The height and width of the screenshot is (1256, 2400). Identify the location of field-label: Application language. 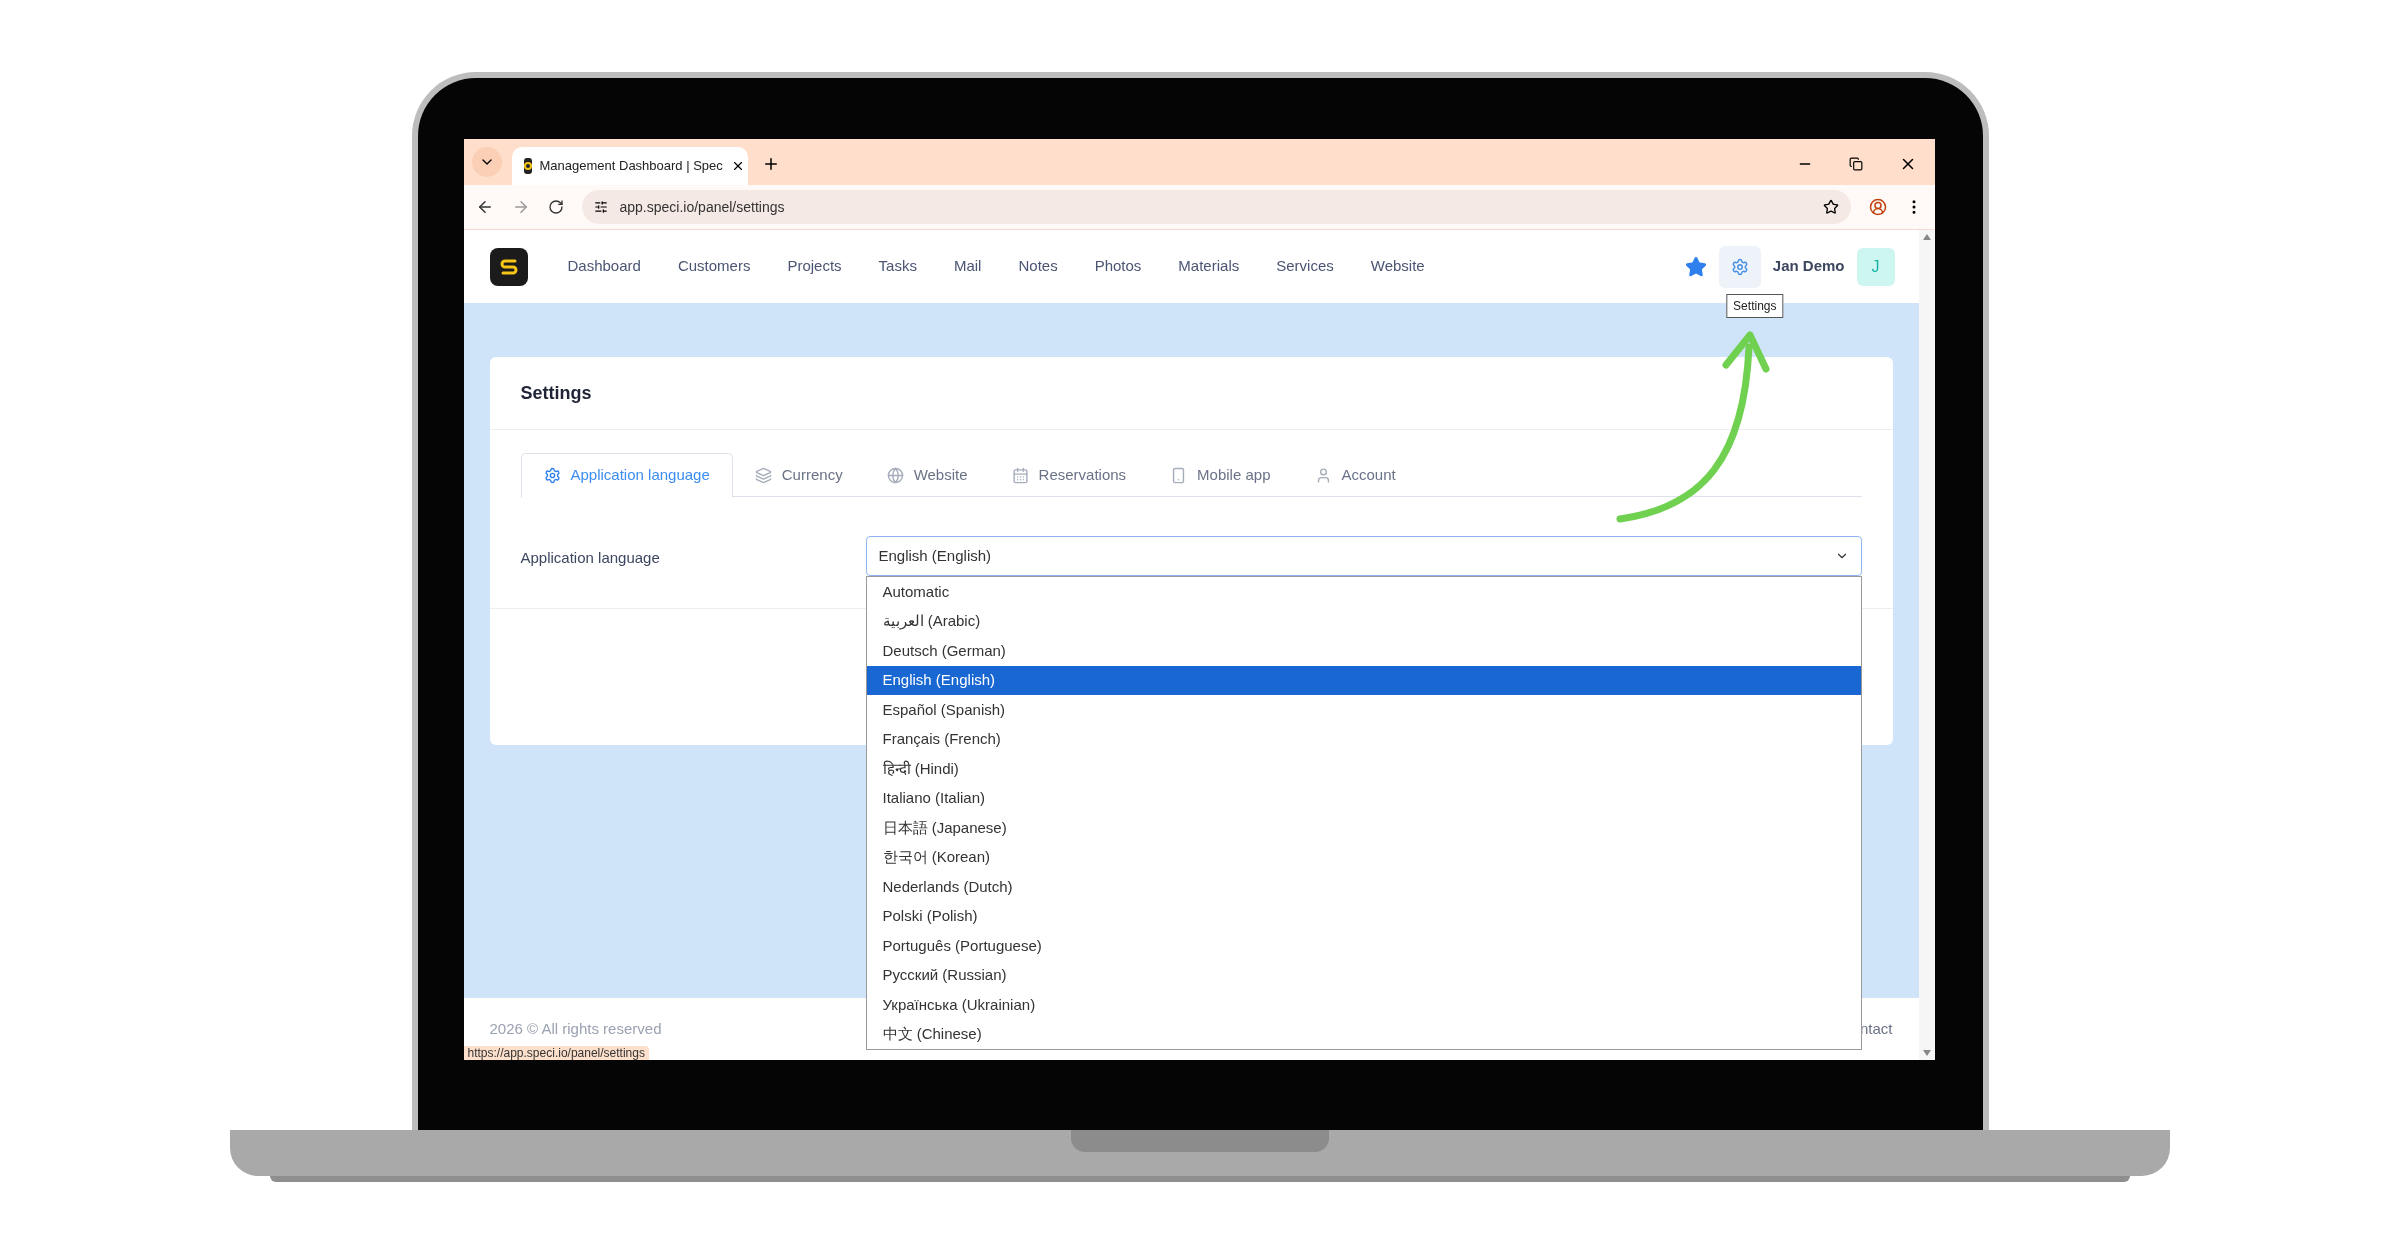
(590, 558).